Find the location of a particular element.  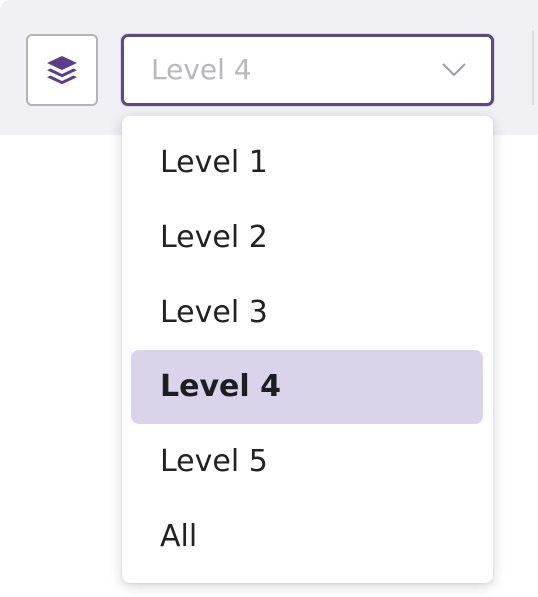

dropdown-option-all: All is located at coordinates (307, 537).